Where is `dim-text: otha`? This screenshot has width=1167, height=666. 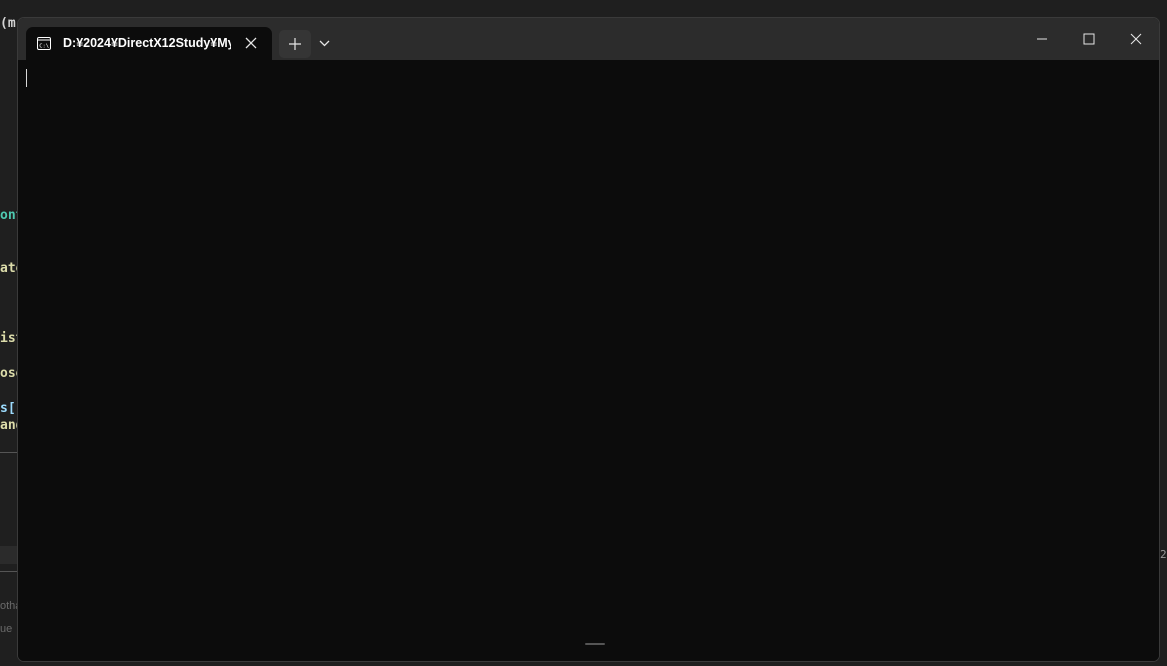 dim-text: otha is located at coordinates (8, 606).